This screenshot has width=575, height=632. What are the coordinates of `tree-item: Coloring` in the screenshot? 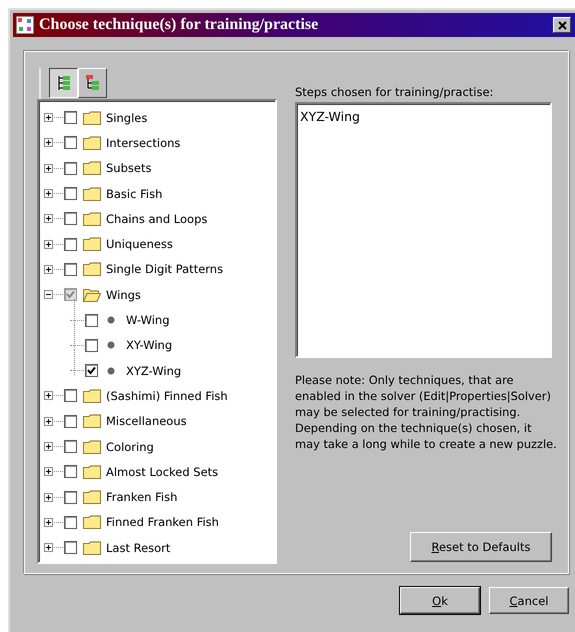 It's located at (130, 447).